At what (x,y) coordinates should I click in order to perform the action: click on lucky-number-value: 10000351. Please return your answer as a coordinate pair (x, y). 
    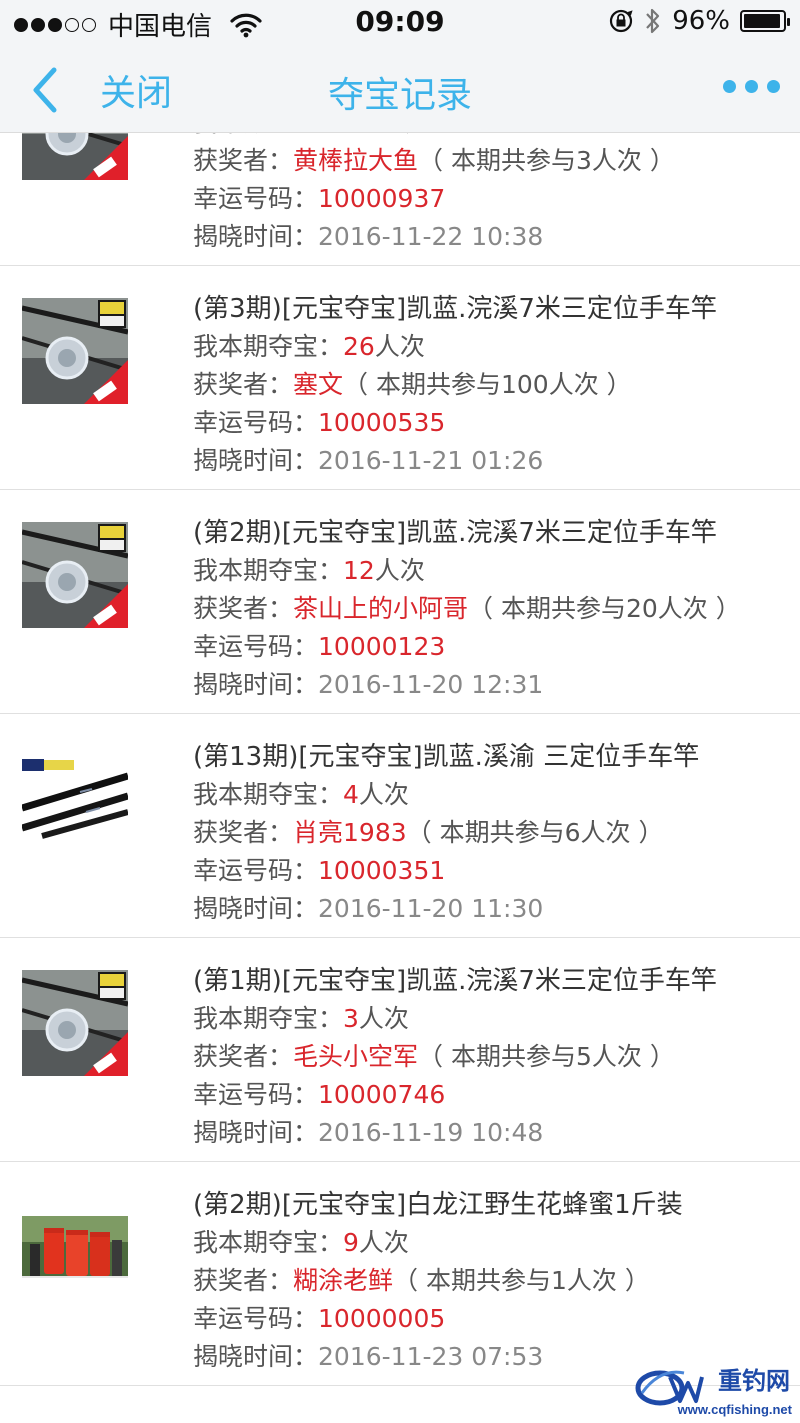
    Looking at the image, I should click on (382, 870).